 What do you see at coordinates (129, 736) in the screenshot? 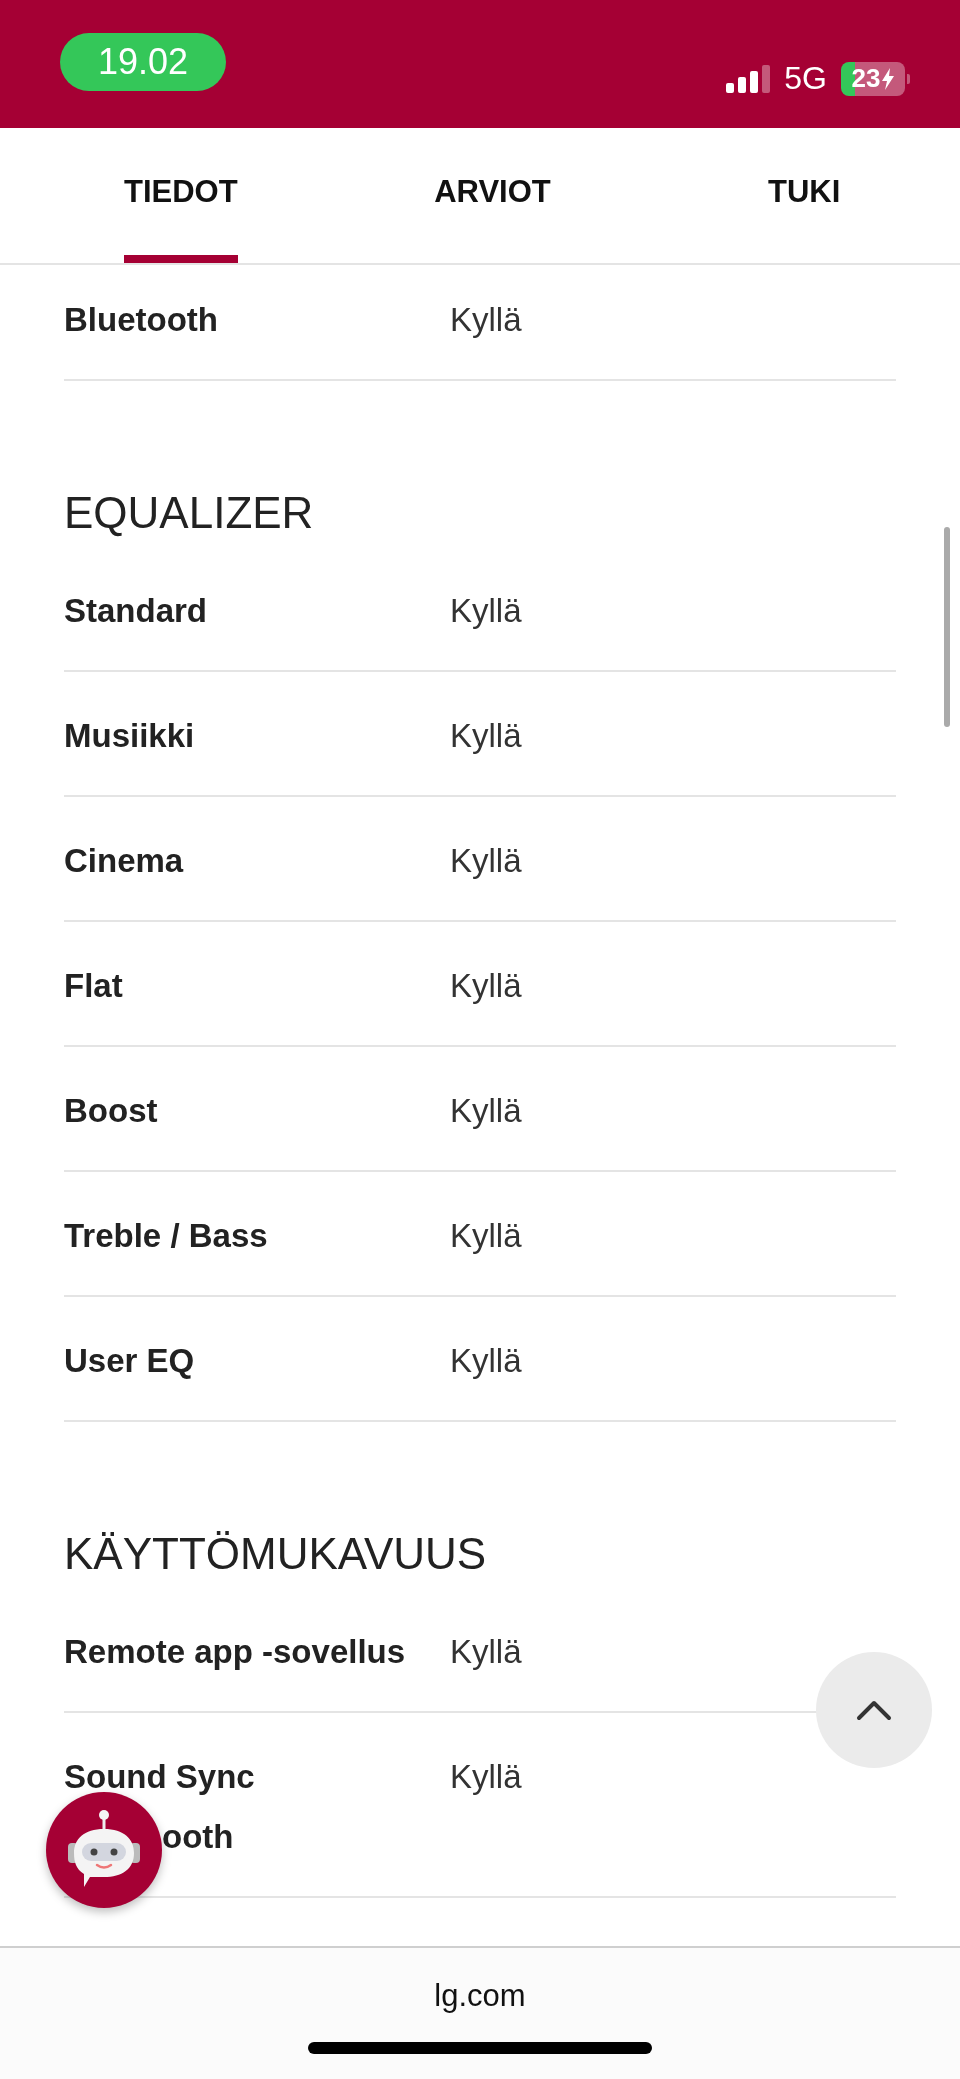
I see `spec-label: Musiikki` at bounding box center [129, 736].